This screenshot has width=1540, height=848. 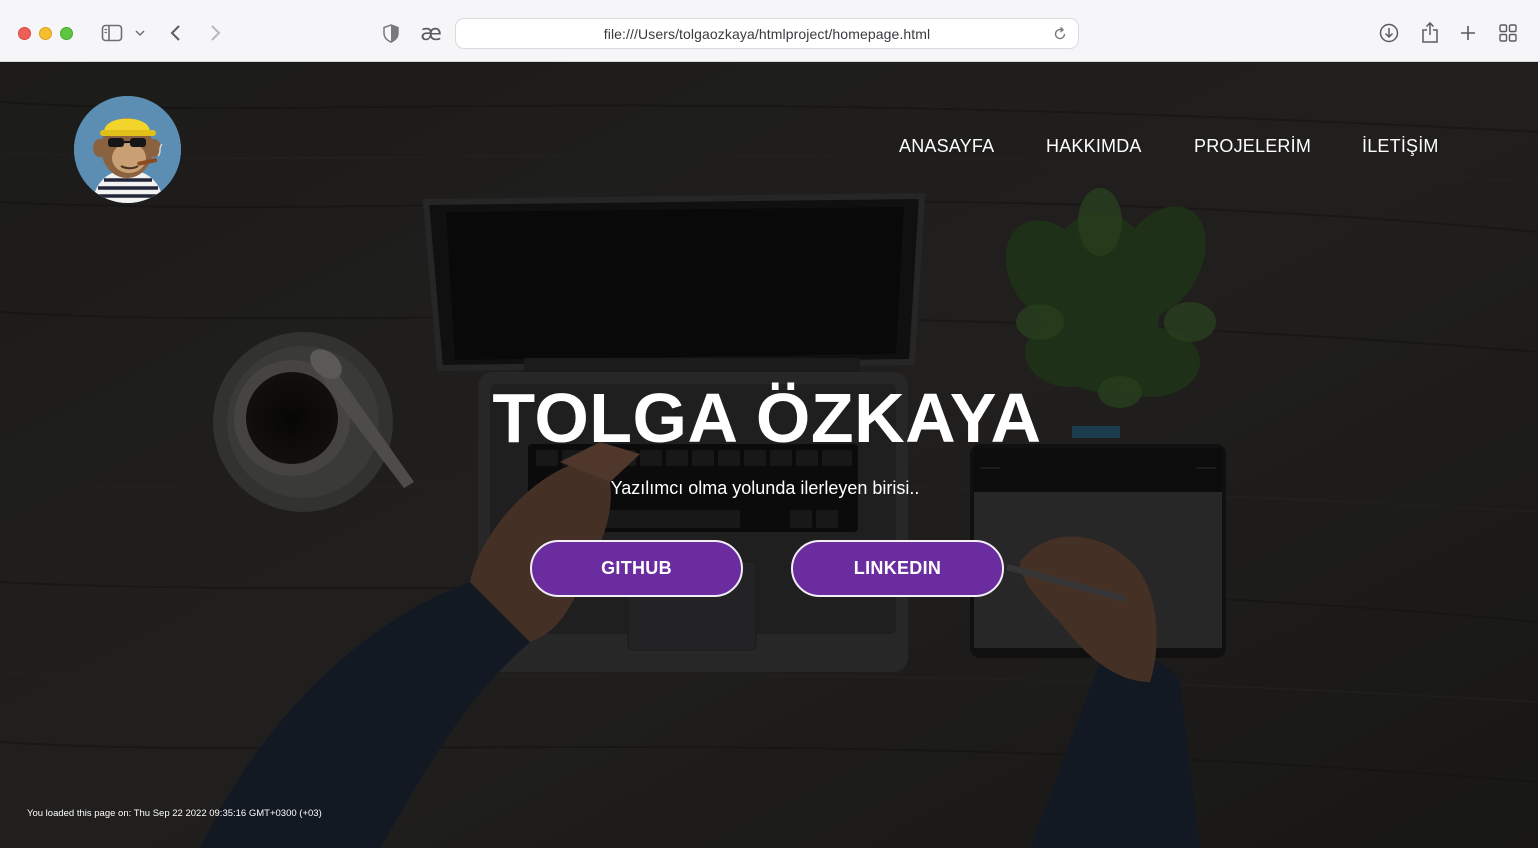 What do you see at coordinates (769, 151) in the screenshot?
I see `main-nav: ANASAYFA HAKKIMDA PROJELERİM İLETİŞİM` at bounding box center [769, 151].